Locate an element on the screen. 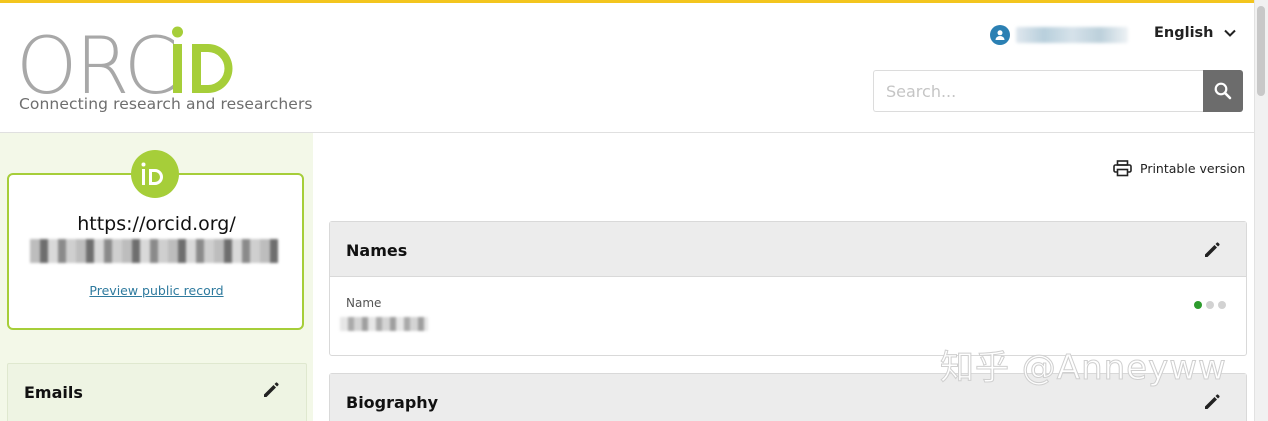 Image resolution: width=1268 pixels, height=421 pixels. edit-biography-button is located at coordinates (1212, 404).